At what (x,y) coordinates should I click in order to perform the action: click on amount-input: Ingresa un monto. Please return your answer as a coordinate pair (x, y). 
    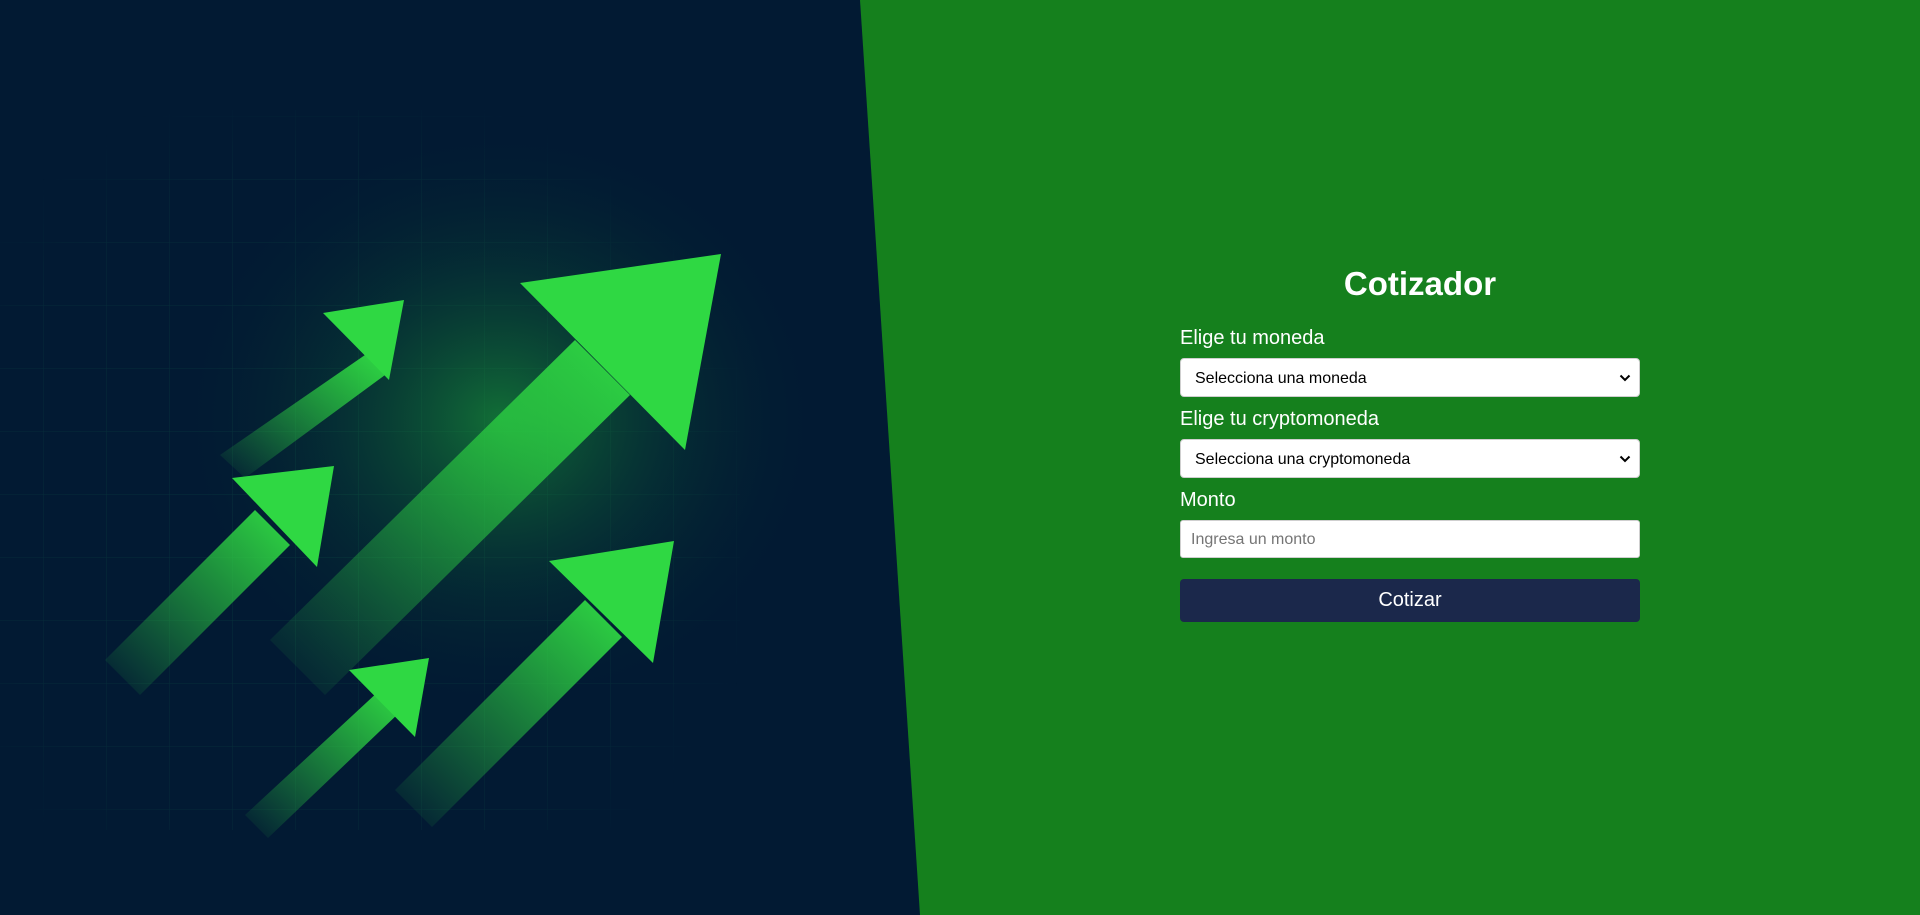
    Looking at the image, I should click on (1410, 539).